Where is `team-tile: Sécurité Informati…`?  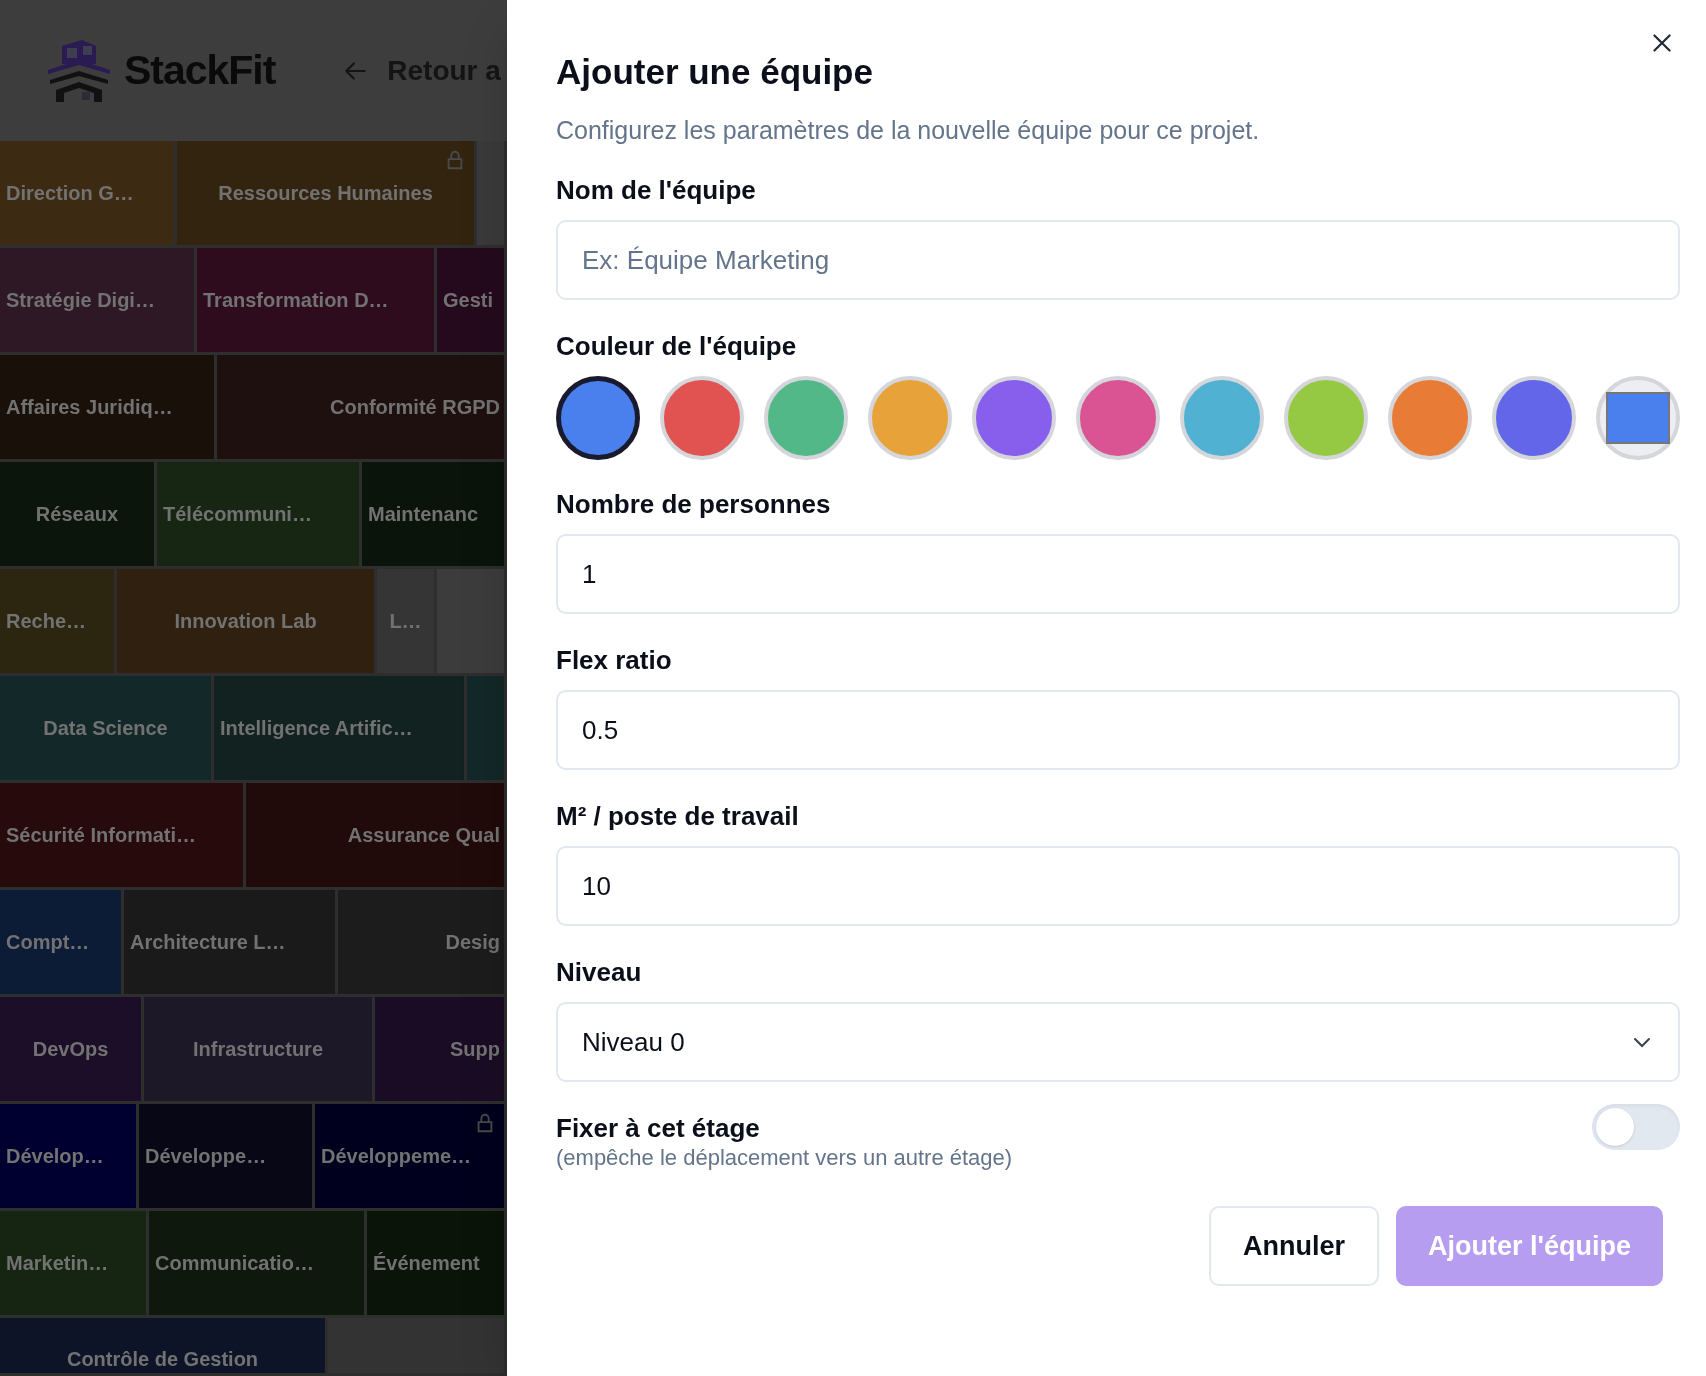 team-tile: Sécurité Informati… is located at coordinates (123, 836).